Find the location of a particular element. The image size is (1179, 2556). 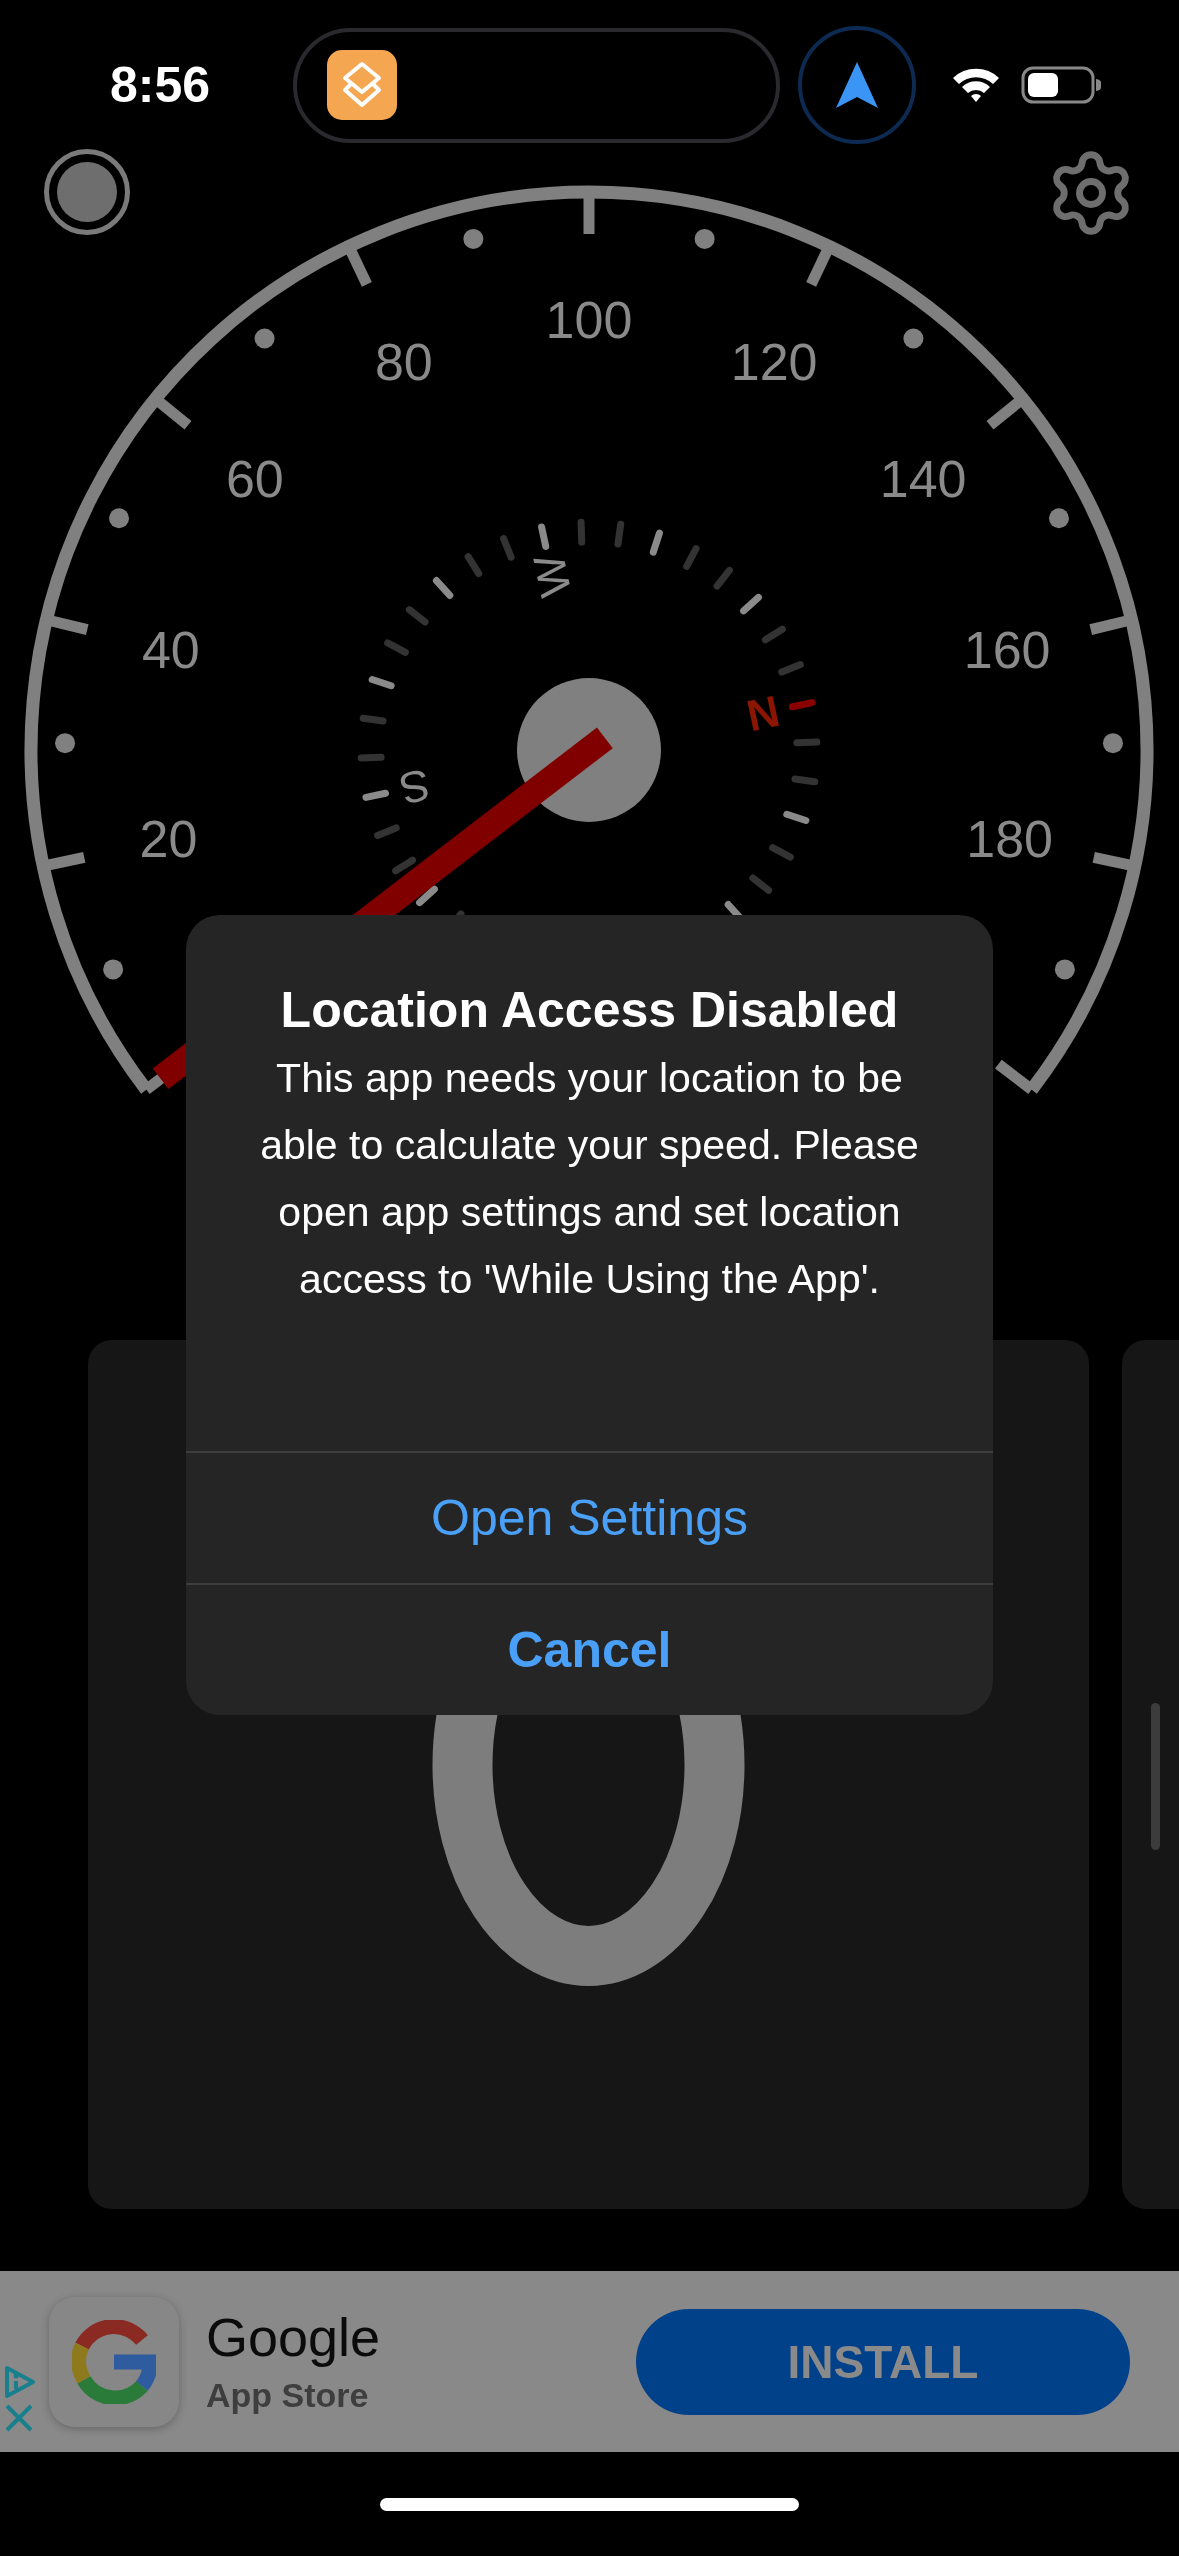

speed-scale-label: 40 is located at coordinates (170, 649).